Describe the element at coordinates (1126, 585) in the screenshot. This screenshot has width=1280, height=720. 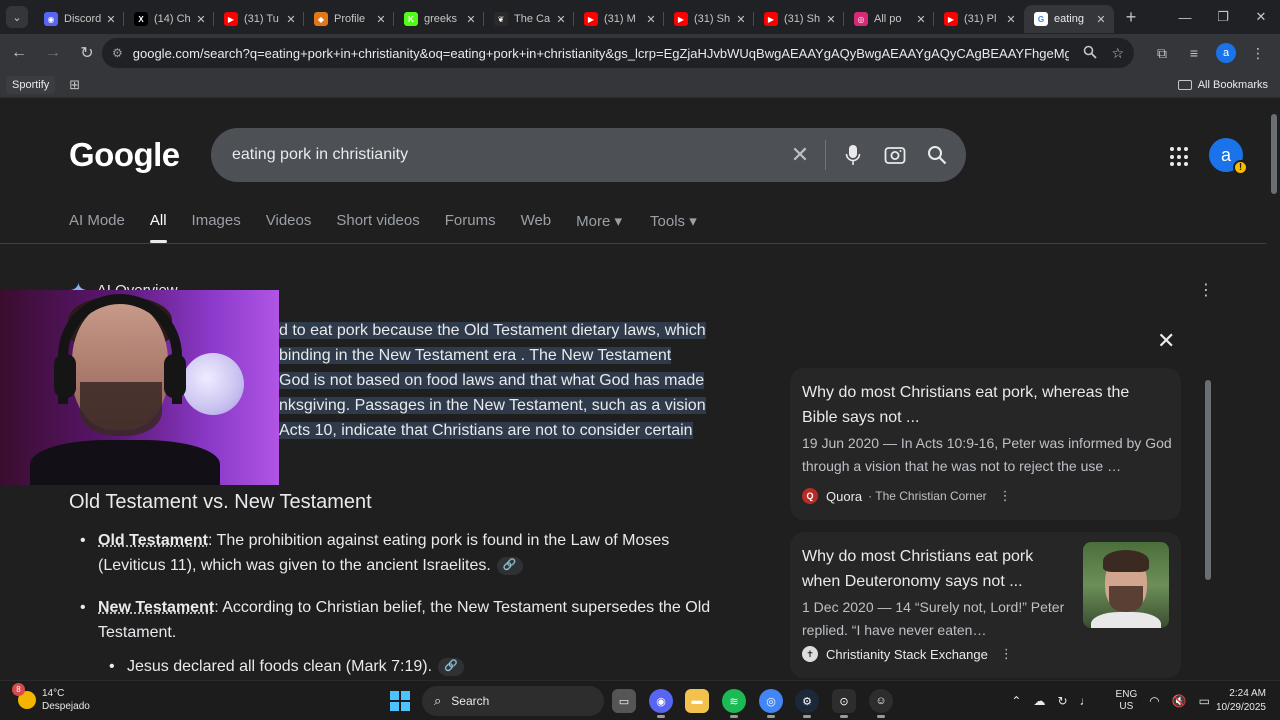
I see `source-thumbnail` at that location.